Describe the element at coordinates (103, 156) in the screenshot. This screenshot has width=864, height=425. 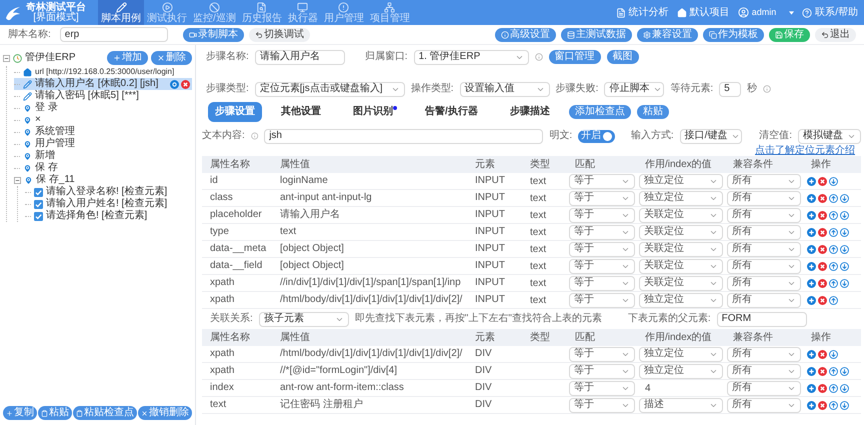
I see `tree-item: 新增` at that location.